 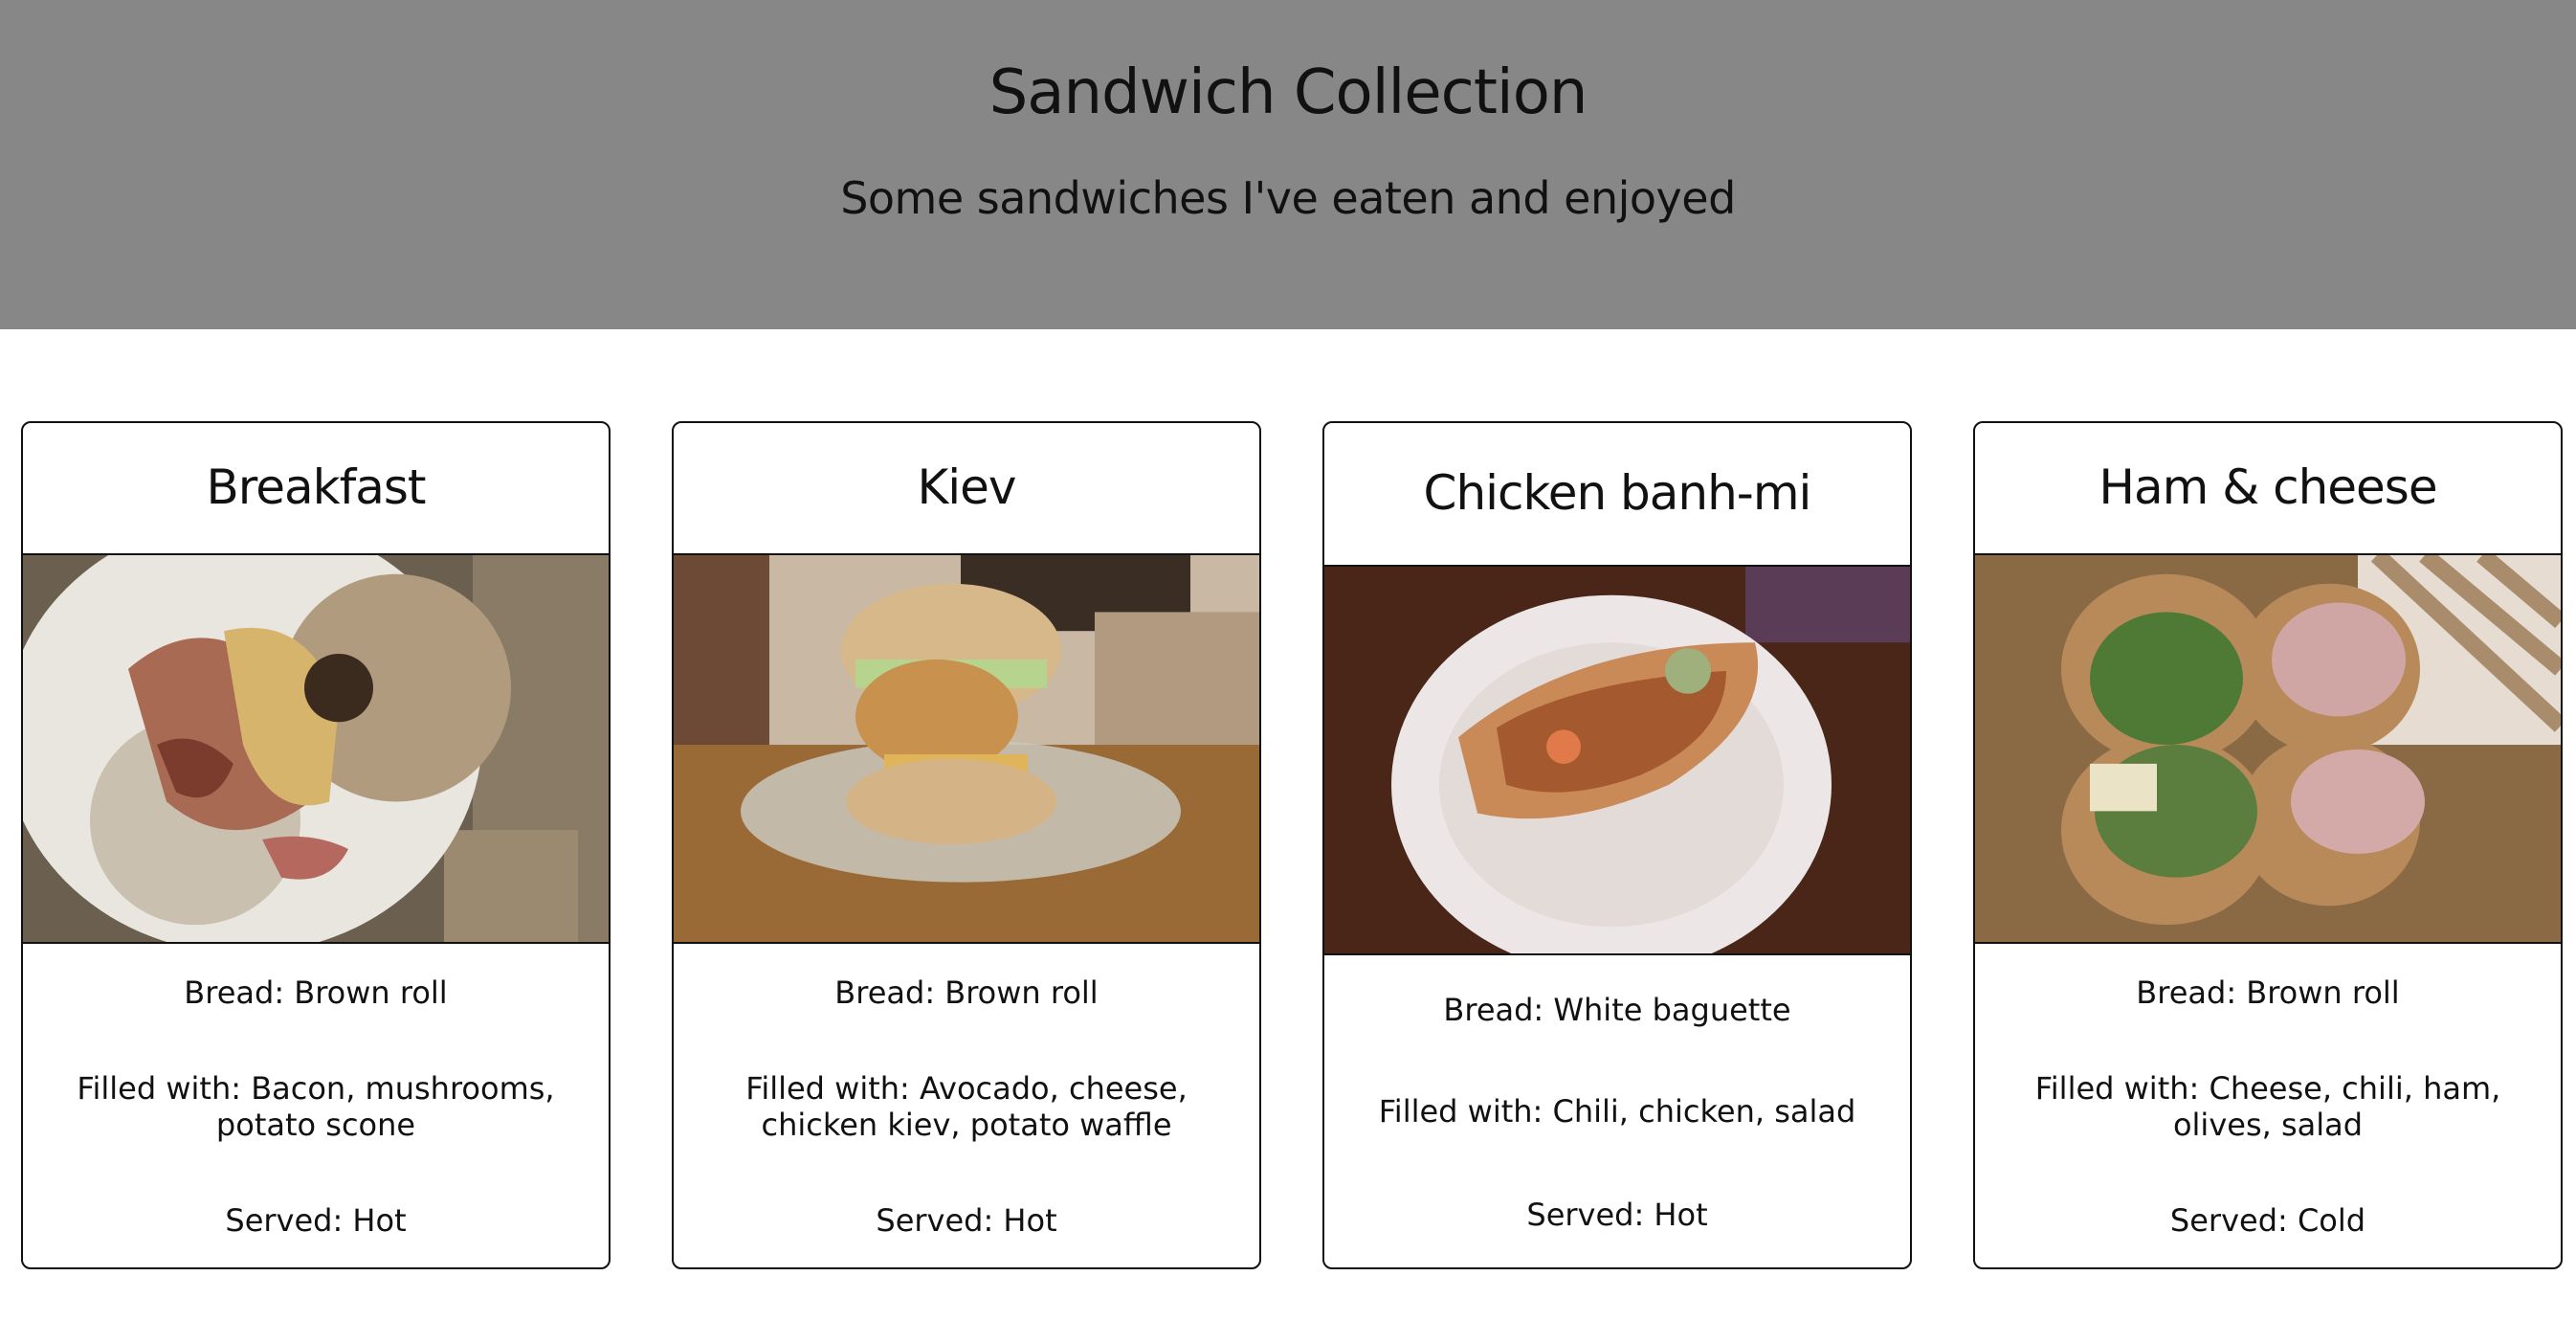 I want to click on bread-text: Bread: White baguette, so click(x=1617, y=1010).